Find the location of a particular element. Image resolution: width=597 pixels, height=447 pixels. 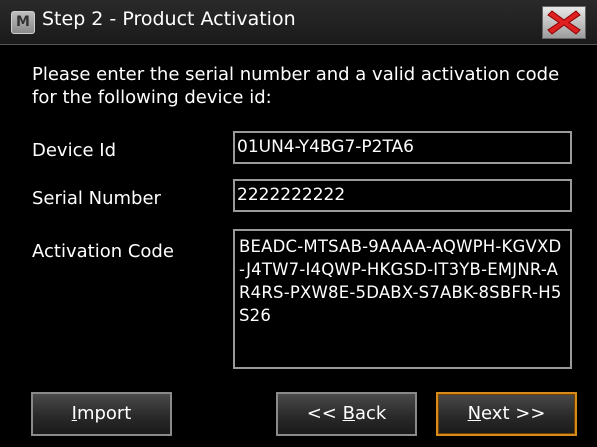

back-mnemonic: B is located at coordinates (348, 413).